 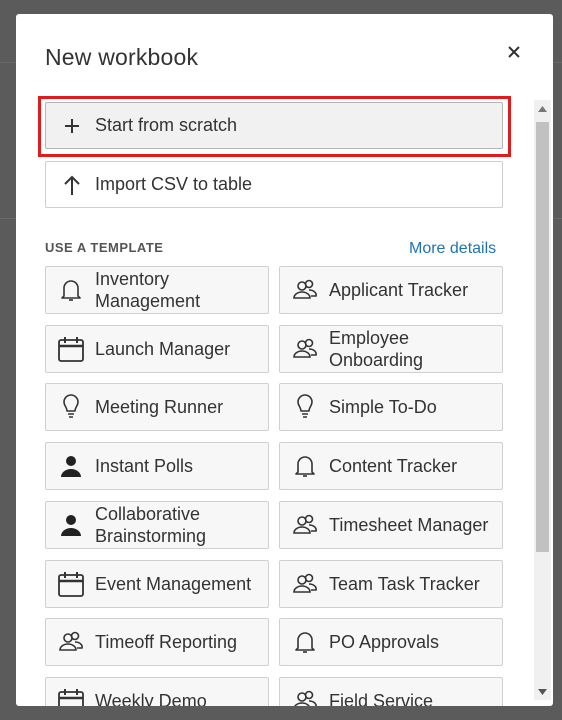 I want to click on template-tile: Simple To-Do, so click(x=391, y=407).